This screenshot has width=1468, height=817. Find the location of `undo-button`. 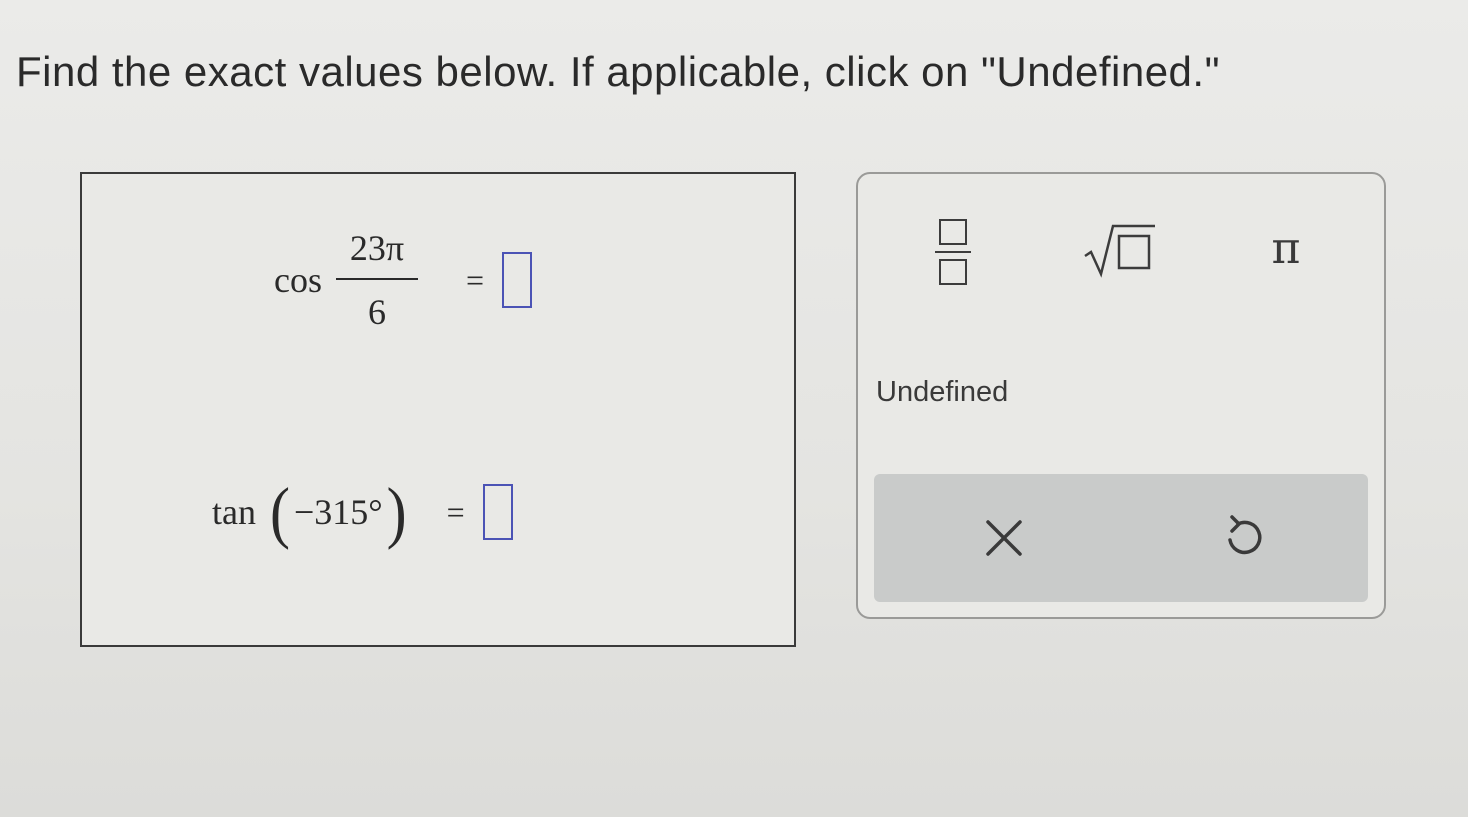

undo-button is located at coordinates (1244, 538).